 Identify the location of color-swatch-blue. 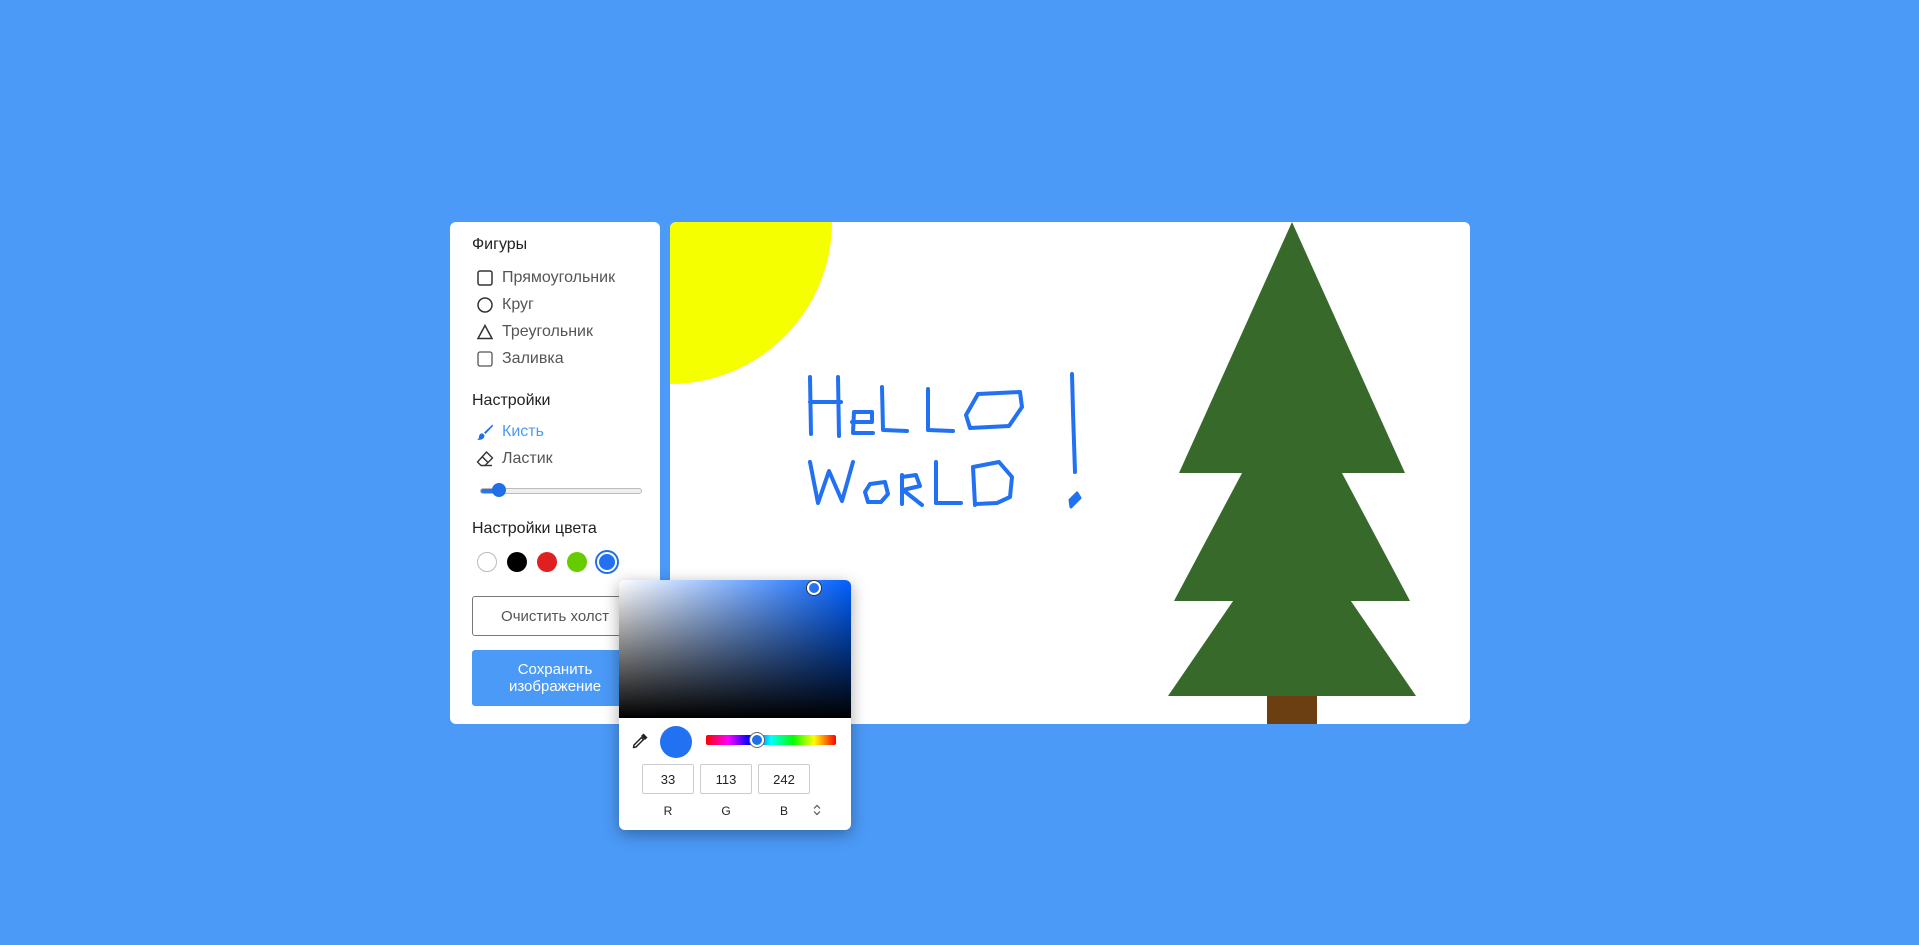
(607, 562).